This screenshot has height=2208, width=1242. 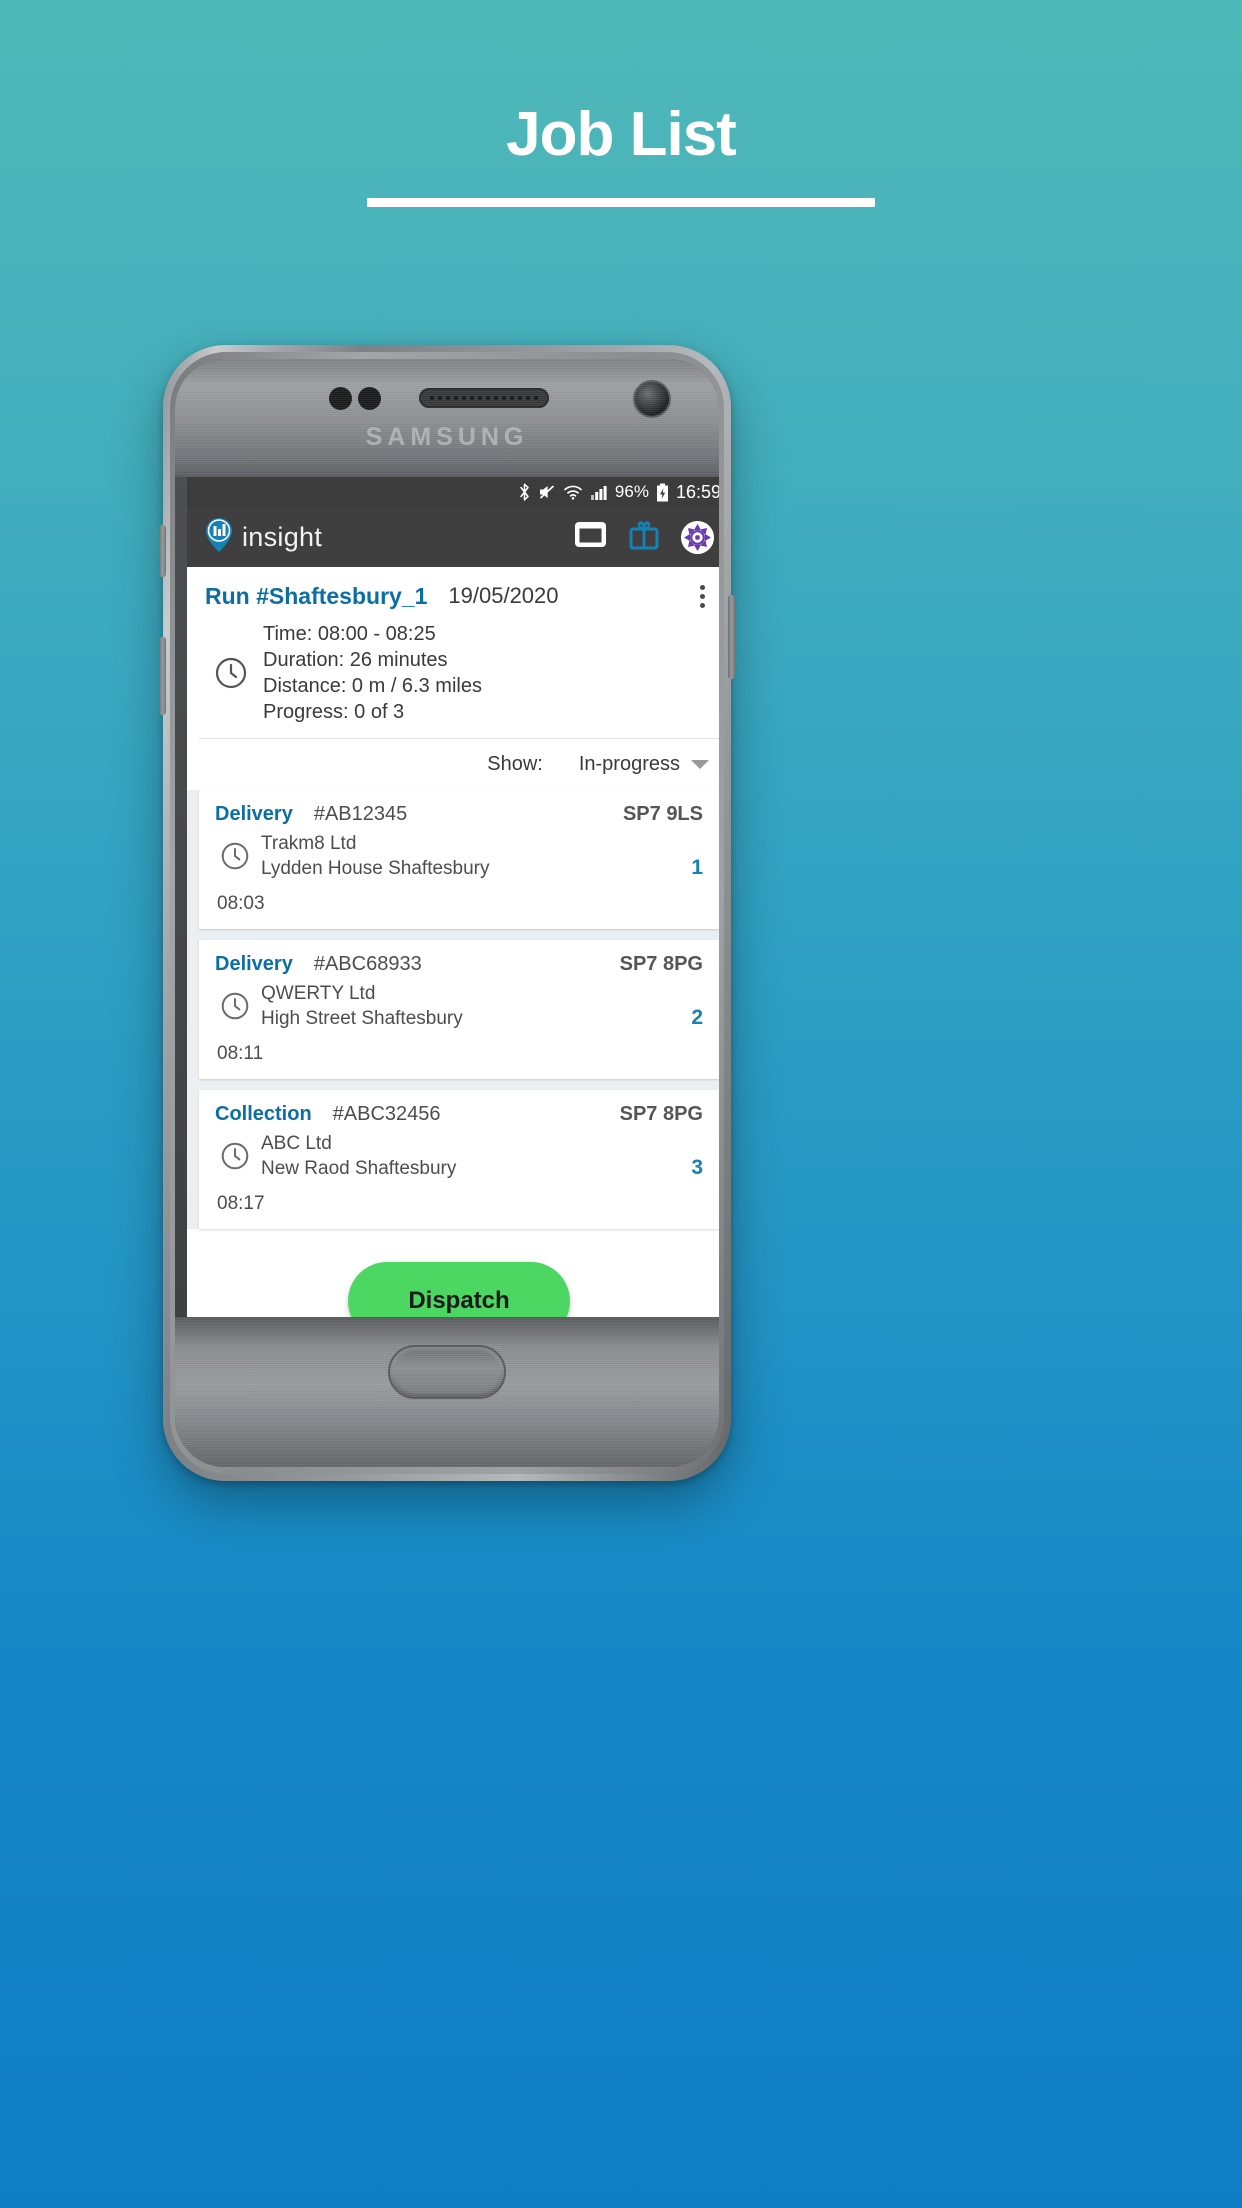 I want to click on job-company: QWERTY Ltd, so click(x=318, y=993).